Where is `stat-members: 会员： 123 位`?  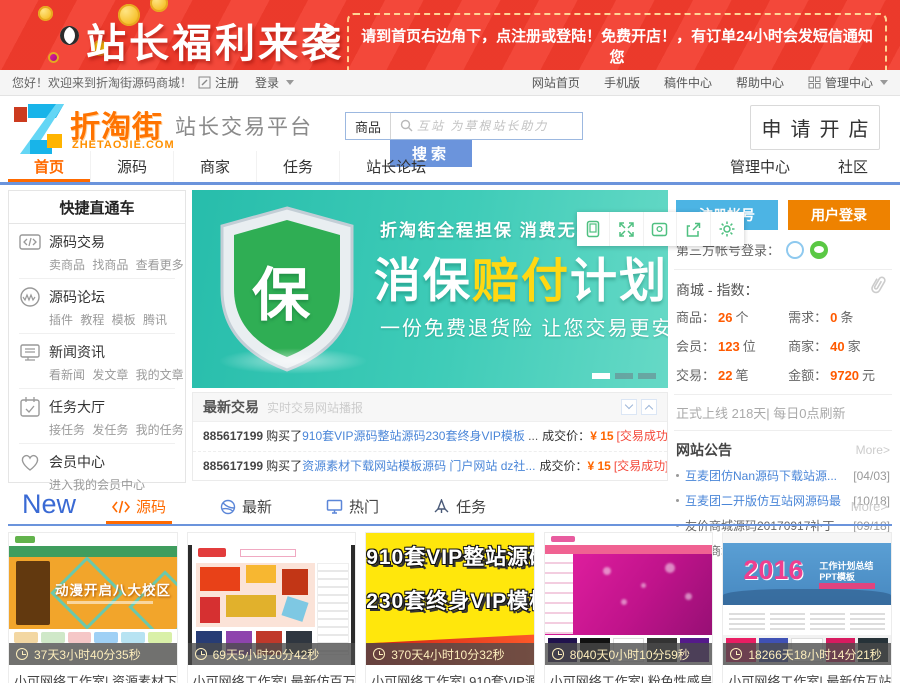 stat-members: 会员： 123 位 is located at coordinates (716, 346).